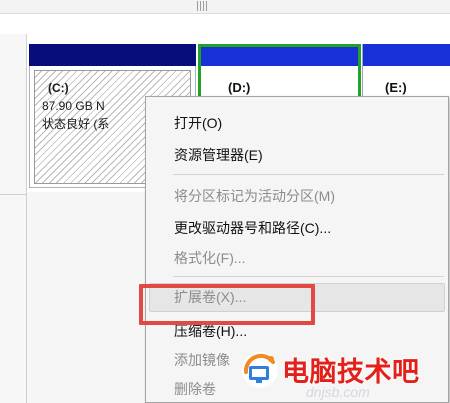 This screenshot has width=450, height=403. I want to click on disk-info-column, so click(13, 218).